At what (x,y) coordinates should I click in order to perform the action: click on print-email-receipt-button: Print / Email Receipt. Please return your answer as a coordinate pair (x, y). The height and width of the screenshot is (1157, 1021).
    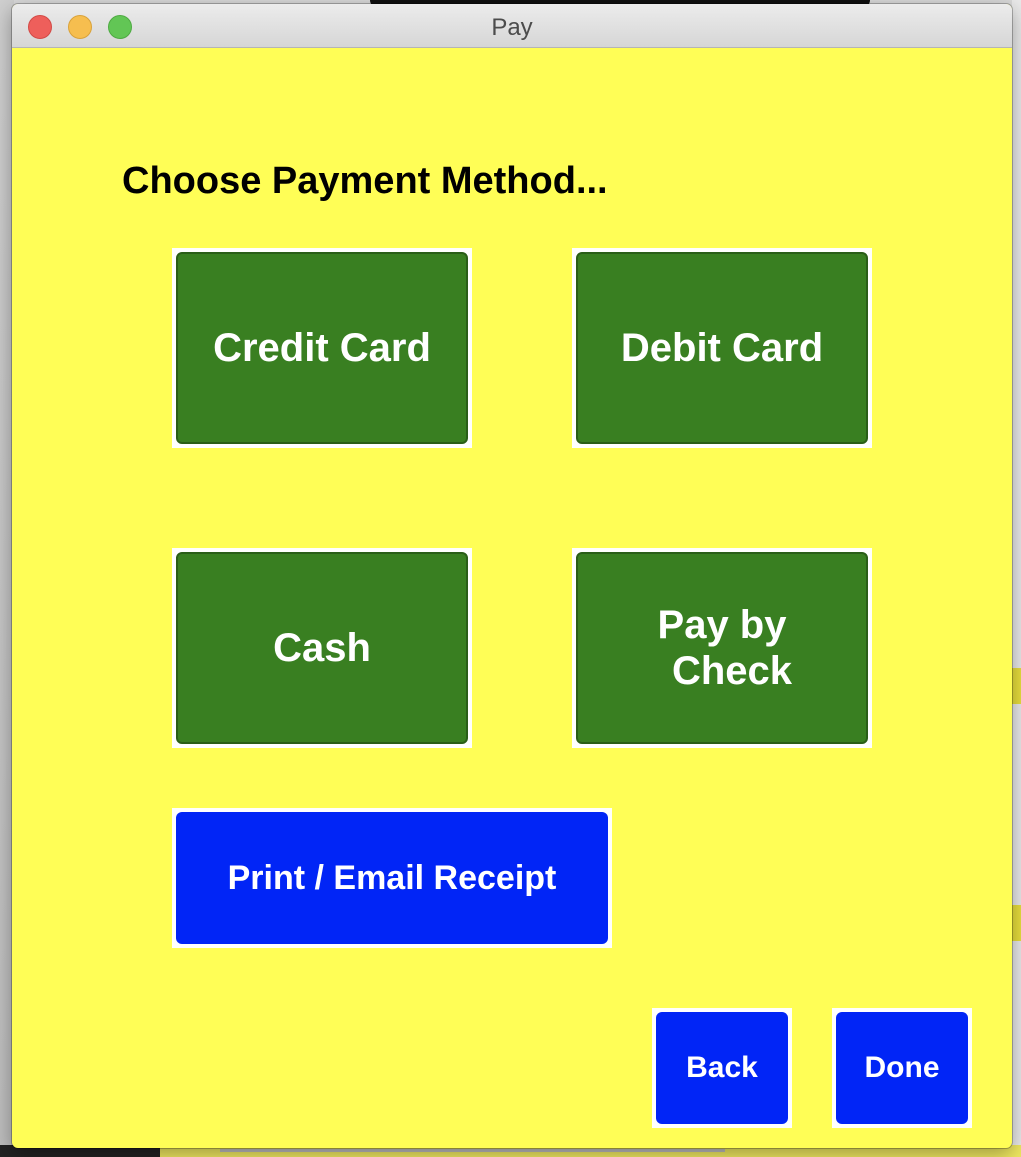
    Looking at the image, I should click on (392, 878).